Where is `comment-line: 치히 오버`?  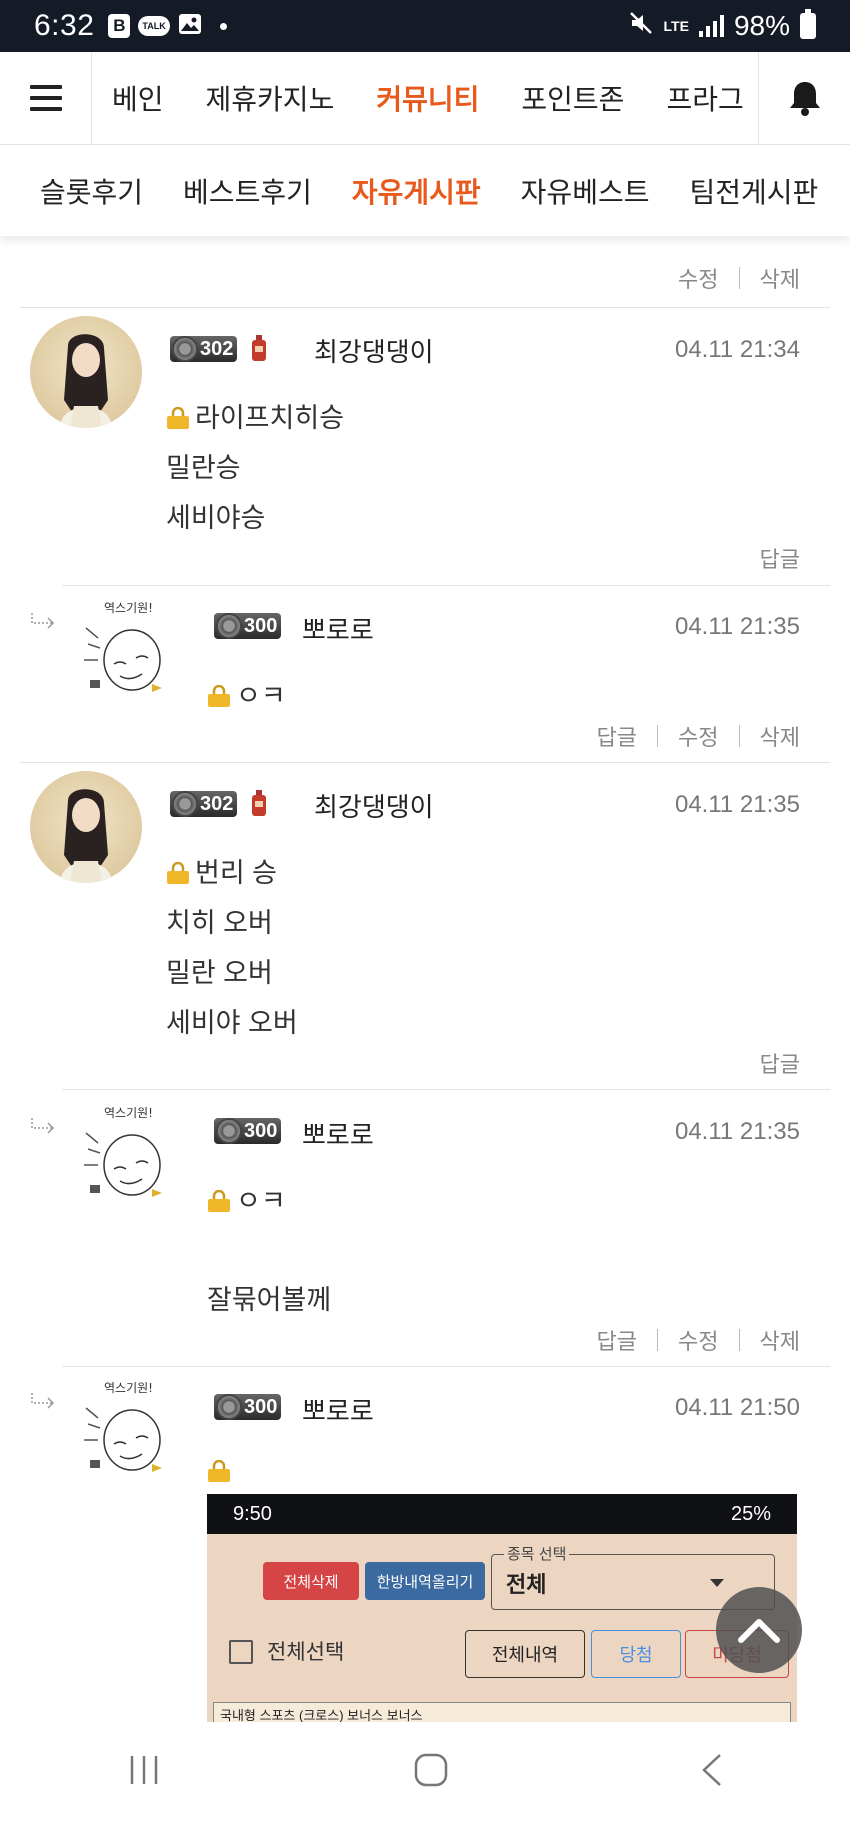
comment-line: 치히 오버 is located at coordinates (219, 923).